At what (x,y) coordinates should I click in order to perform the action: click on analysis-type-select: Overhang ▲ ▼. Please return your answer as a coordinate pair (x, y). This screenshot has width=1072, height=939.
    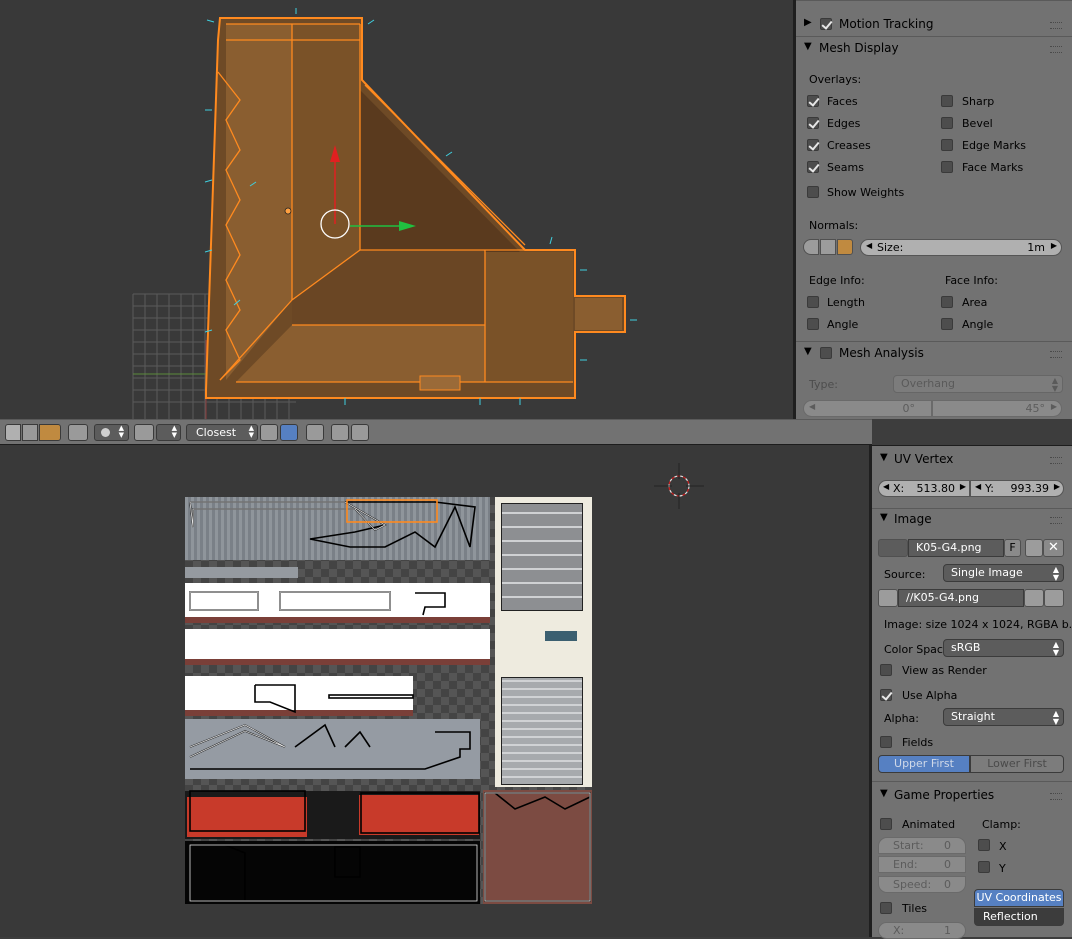
    Looking at the image, I should click on (978, 384).